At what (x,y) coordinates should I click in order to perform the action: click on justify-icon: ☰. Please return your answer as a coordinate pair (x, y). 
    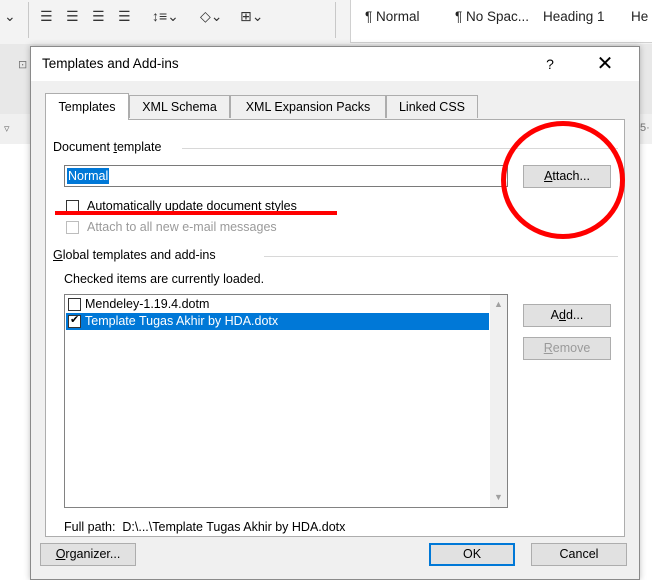
    Looking at the image, I should click on (124, 16).